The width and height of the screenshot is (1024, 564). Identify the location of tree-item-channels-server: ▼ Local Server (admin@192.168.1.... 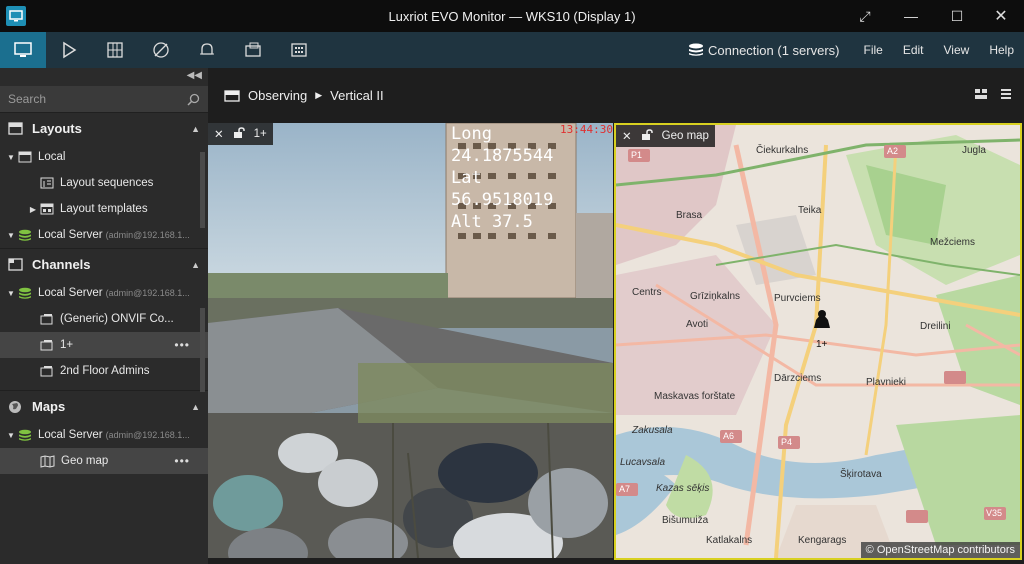
(104, 293).